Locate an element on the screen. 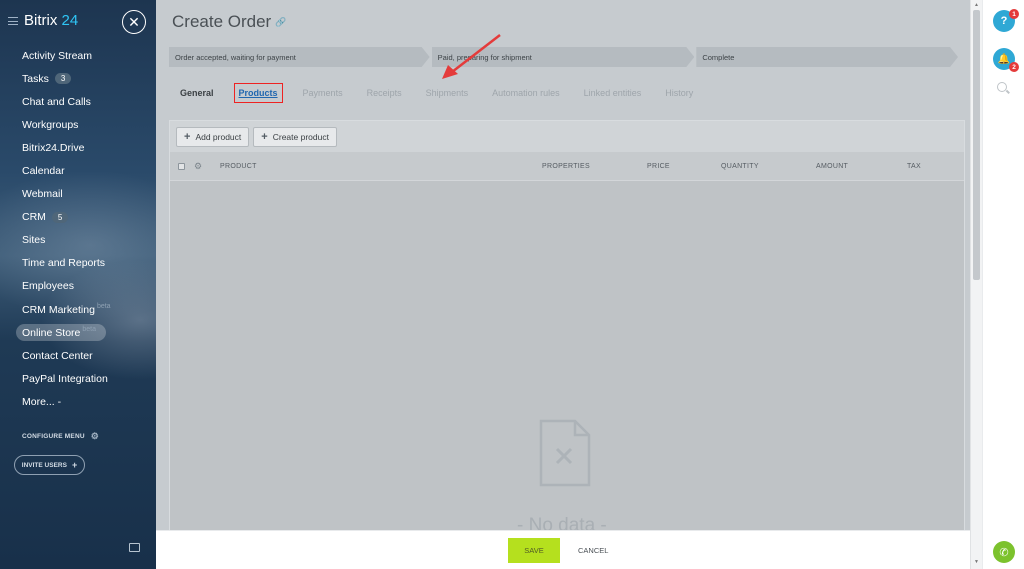  sidebar-item-label: CRM Marketing is located at coordinates (58, 309).